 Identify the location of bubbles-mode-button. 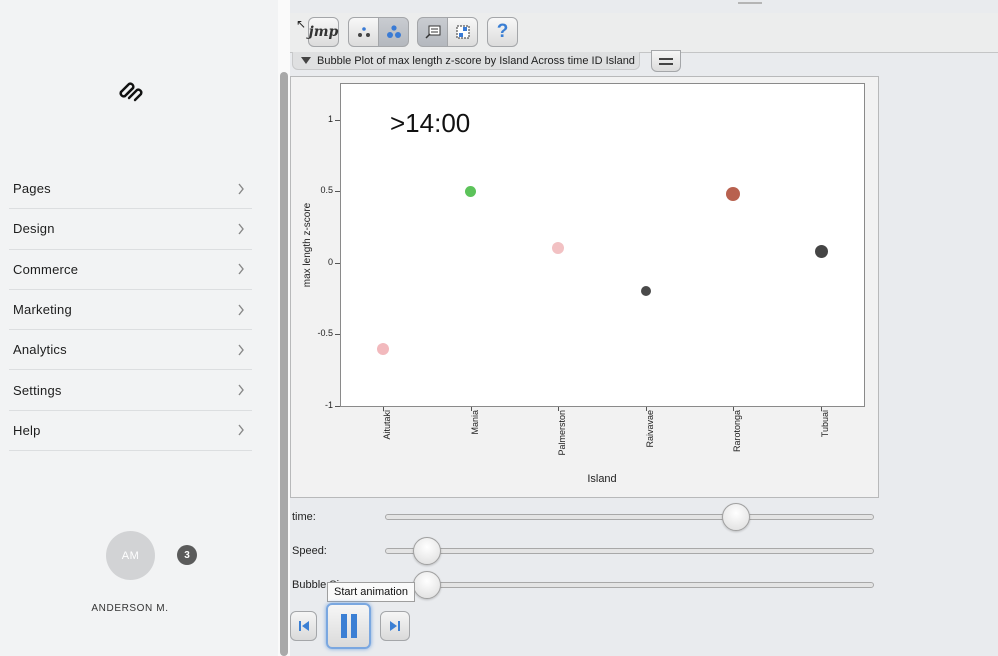
(393, 32).